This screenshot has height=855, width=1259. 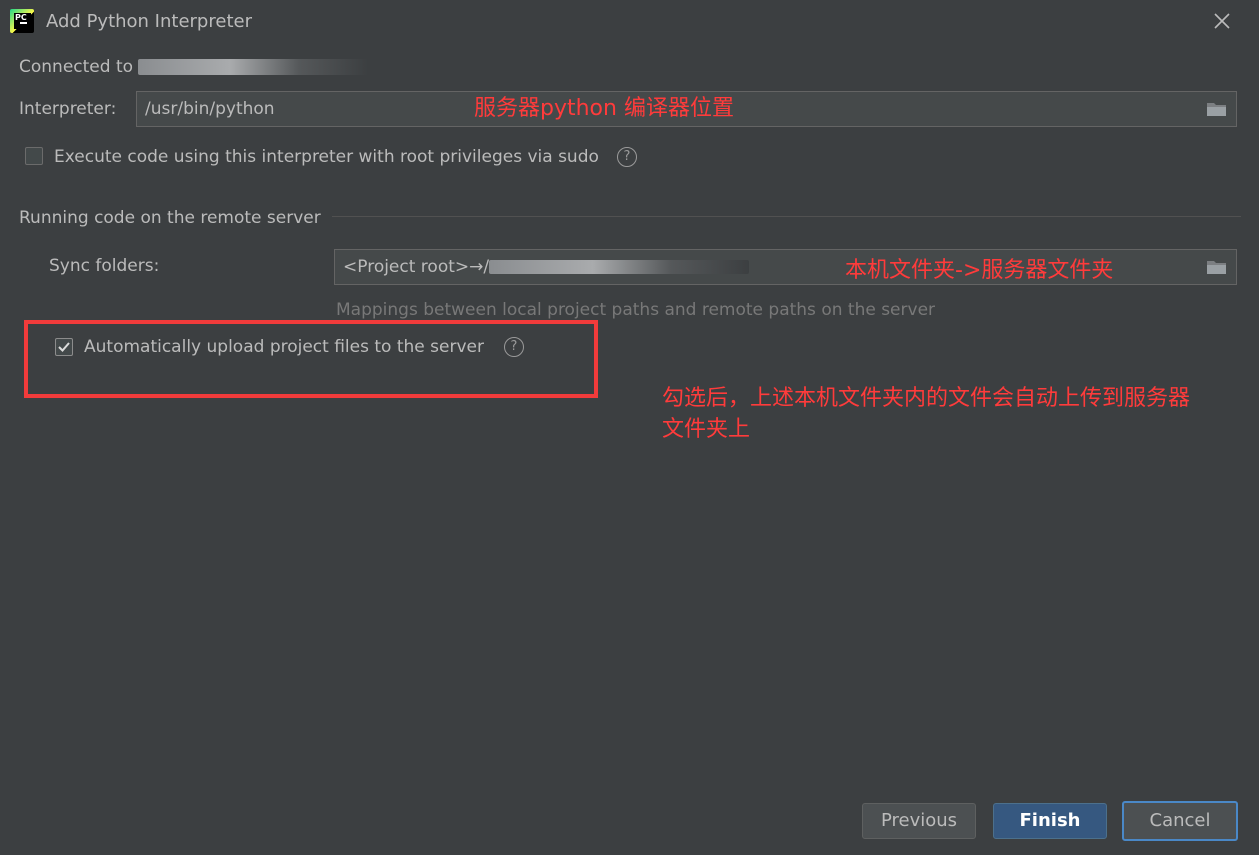 I want to click on remote-section-heading: Running code on the remote server, so click(x=170, y=218).